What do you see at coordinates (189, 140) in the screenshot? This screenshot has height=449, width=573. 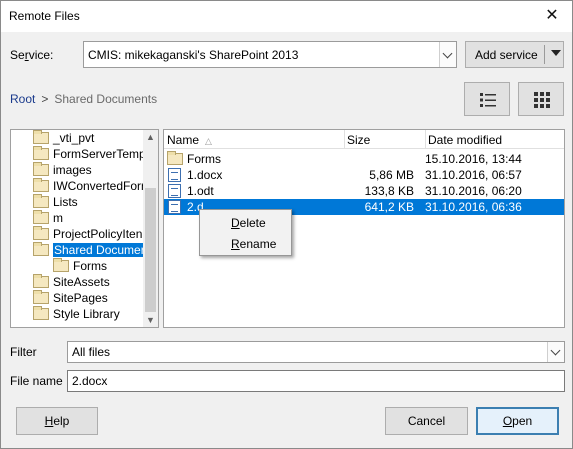 I see `column-name: Name △` at bounding box center [189, 140].